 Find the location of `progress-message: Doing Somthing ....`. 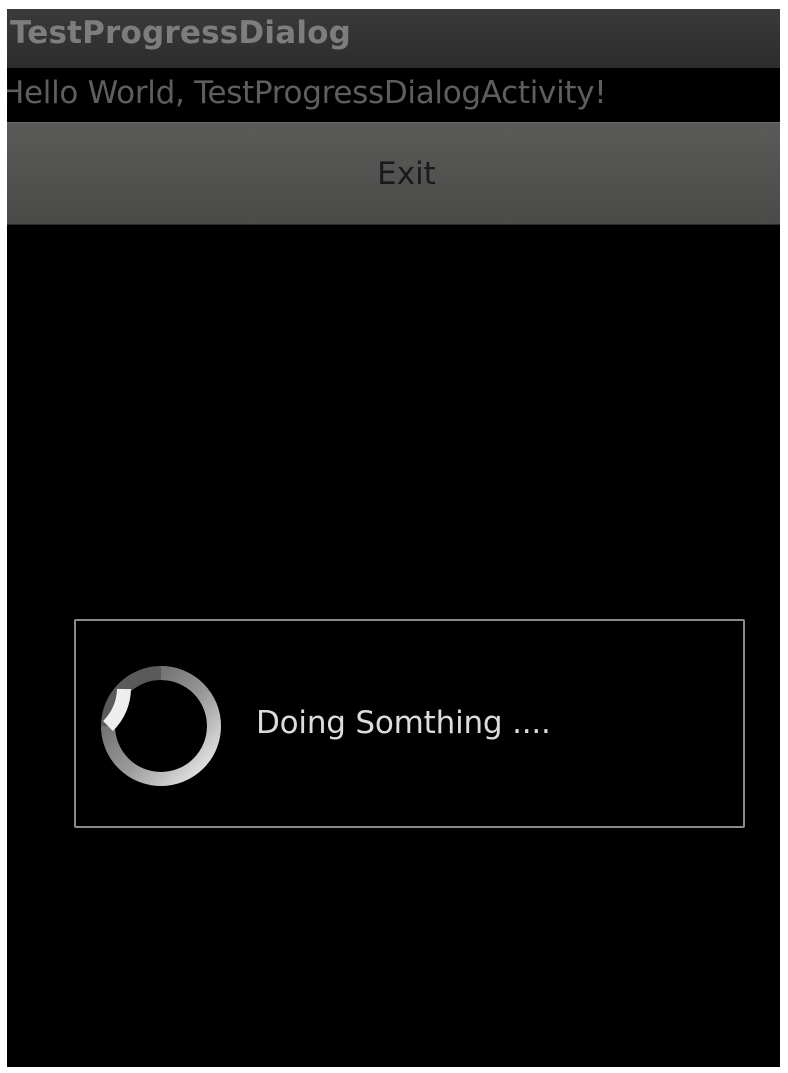

progress-message: Doing Somthing .... is located at coordinates (403, 723).